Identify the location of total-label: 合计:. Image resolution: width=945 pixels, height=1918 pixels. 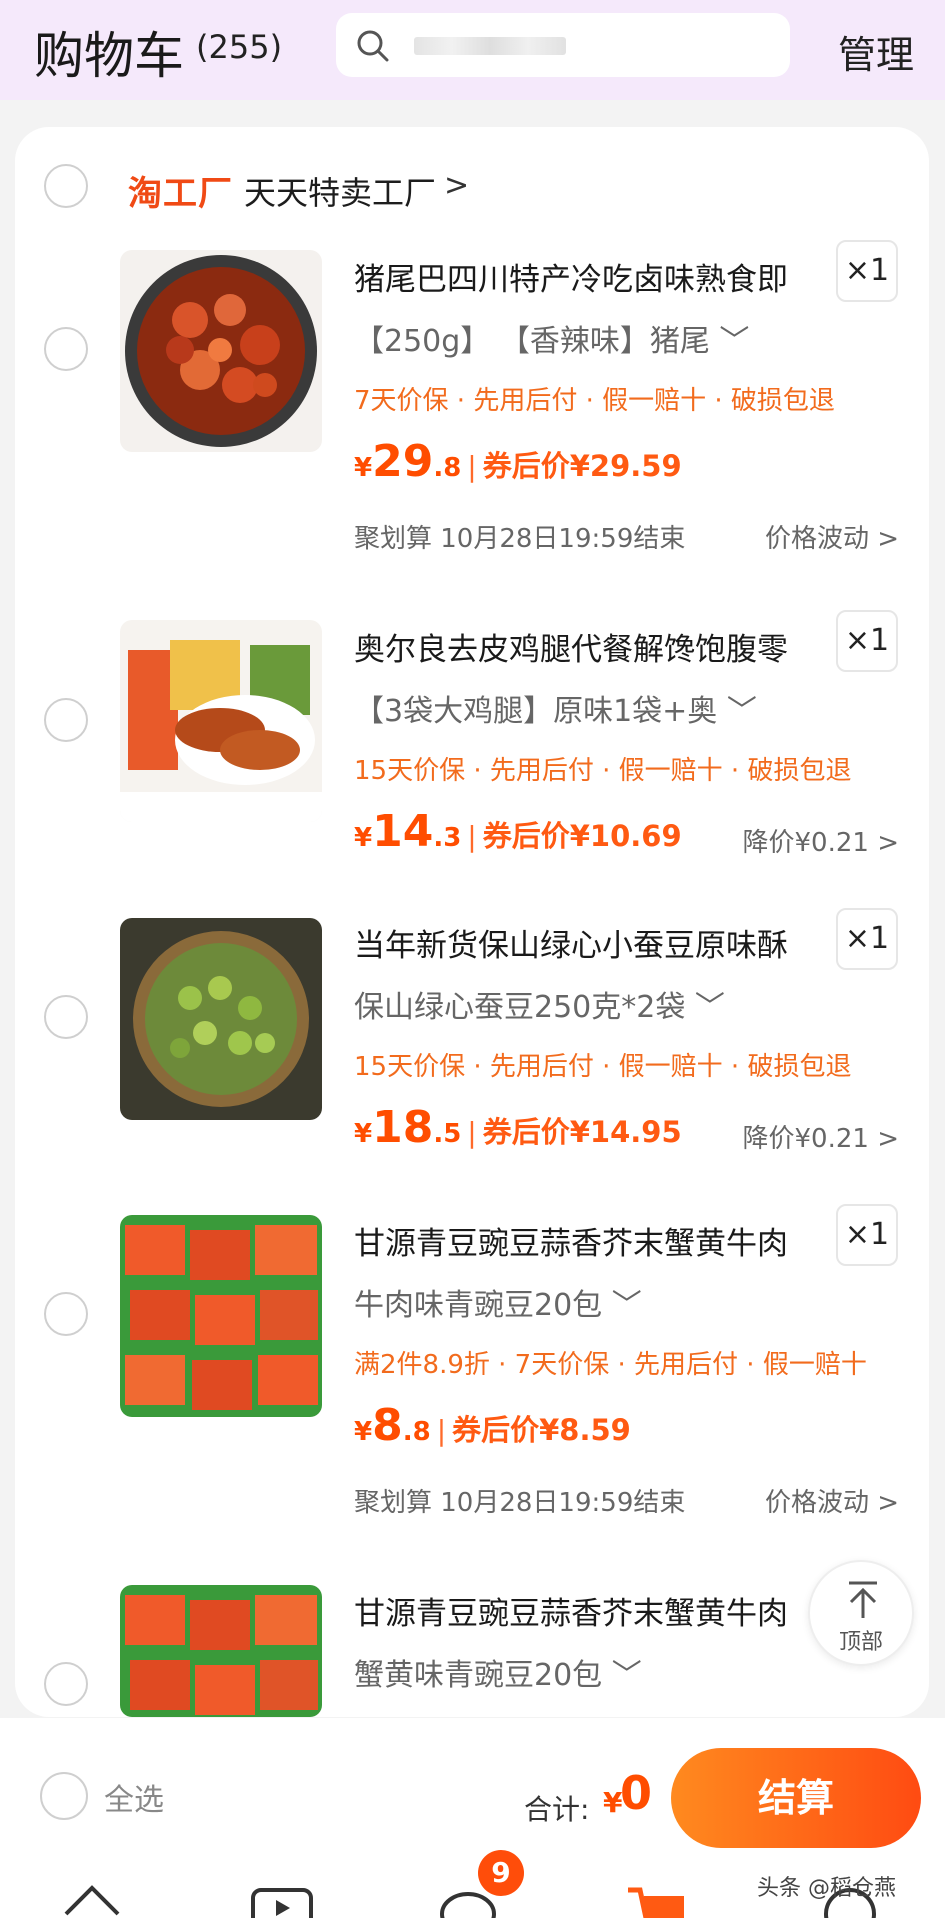
(557, 1809).